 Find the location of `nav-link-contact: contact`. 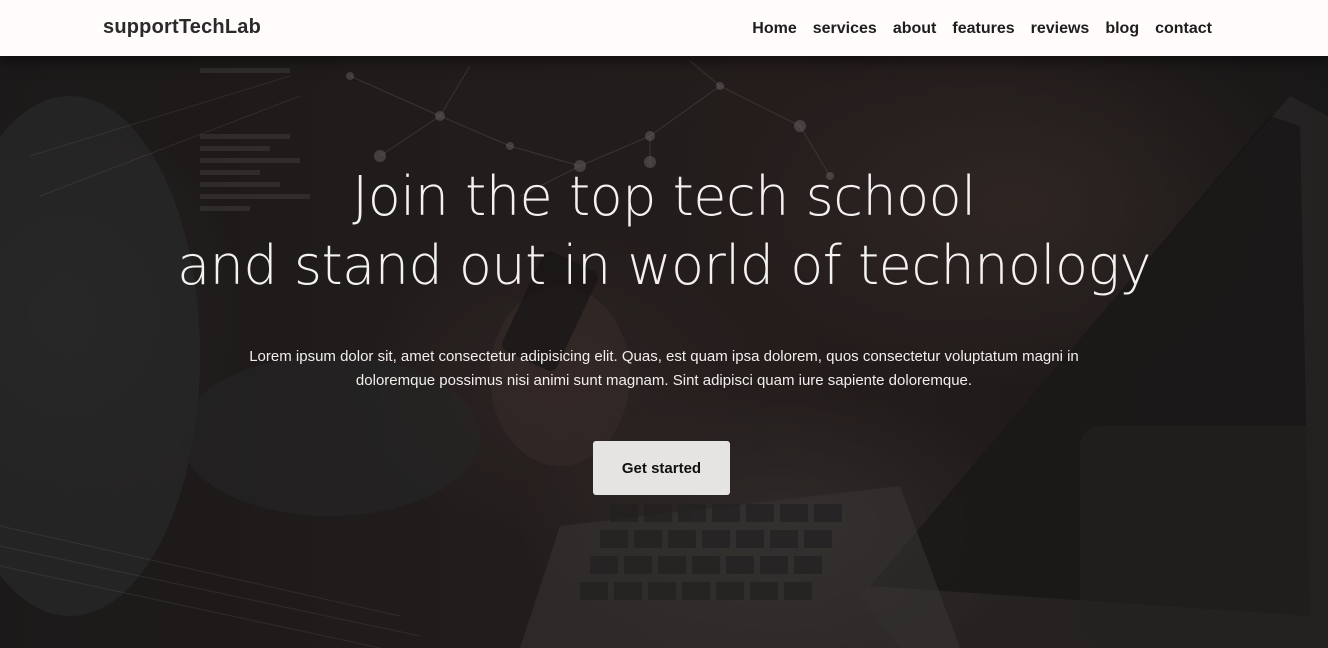

nav-link-contact: contact is located at coordinates (1183, 28).